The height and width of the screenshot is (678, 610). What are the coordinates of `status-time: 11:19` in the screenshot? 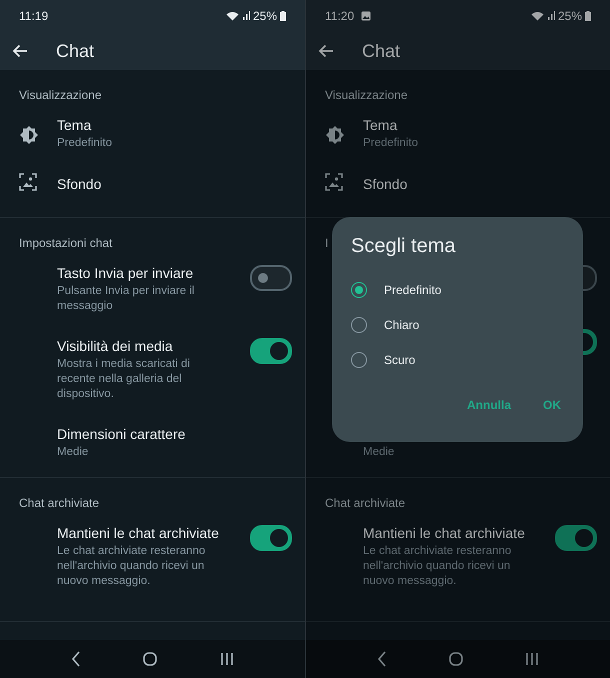 It's located at (33, 16).